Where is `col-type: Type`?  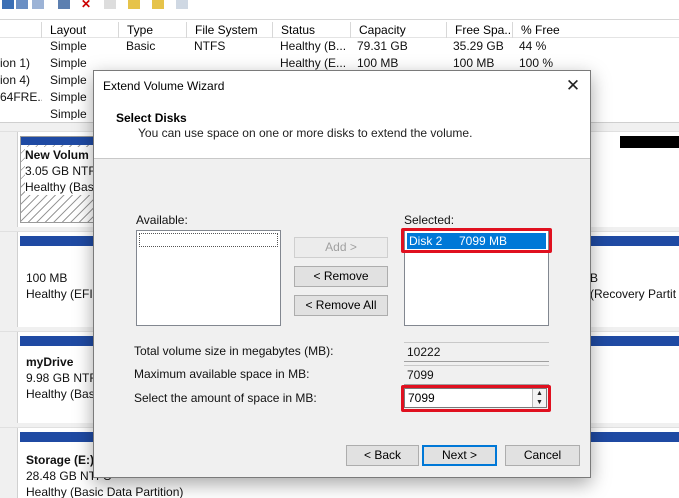
col-type: Type is located at coordinates (152, 30).